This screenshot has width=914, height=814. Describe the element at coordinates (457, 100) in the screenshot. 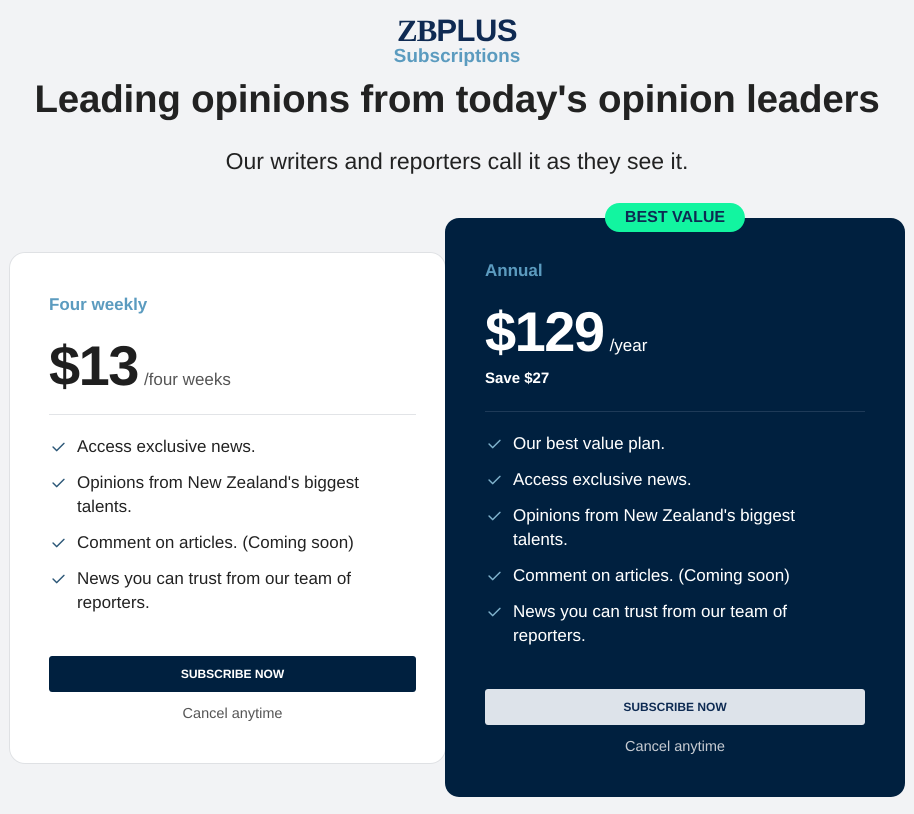

I see `headline: Leading opinions from today's opinion leaders` at that location.